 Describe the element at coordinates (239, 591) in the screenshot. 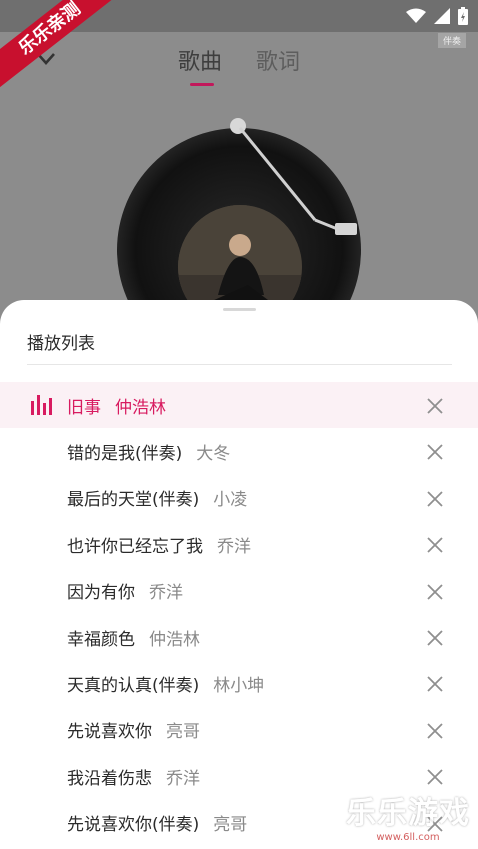

I see `playlist-row: 因为有你 乔洋` at that location.